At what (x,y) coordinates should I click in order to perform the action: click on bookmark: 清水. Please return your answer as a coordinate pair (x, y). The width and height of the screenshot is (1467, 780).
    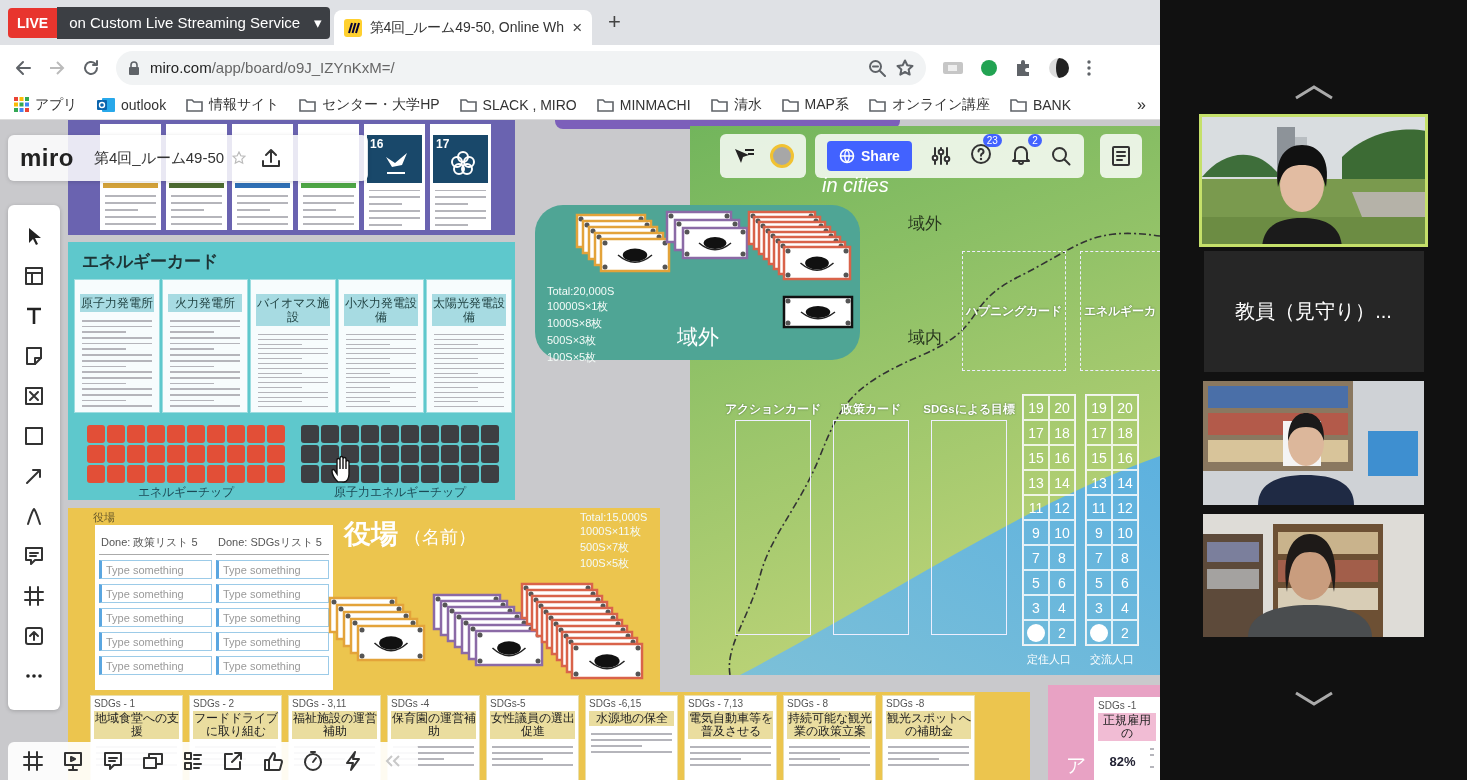
    Looking at the image, I should click on (736, 104).